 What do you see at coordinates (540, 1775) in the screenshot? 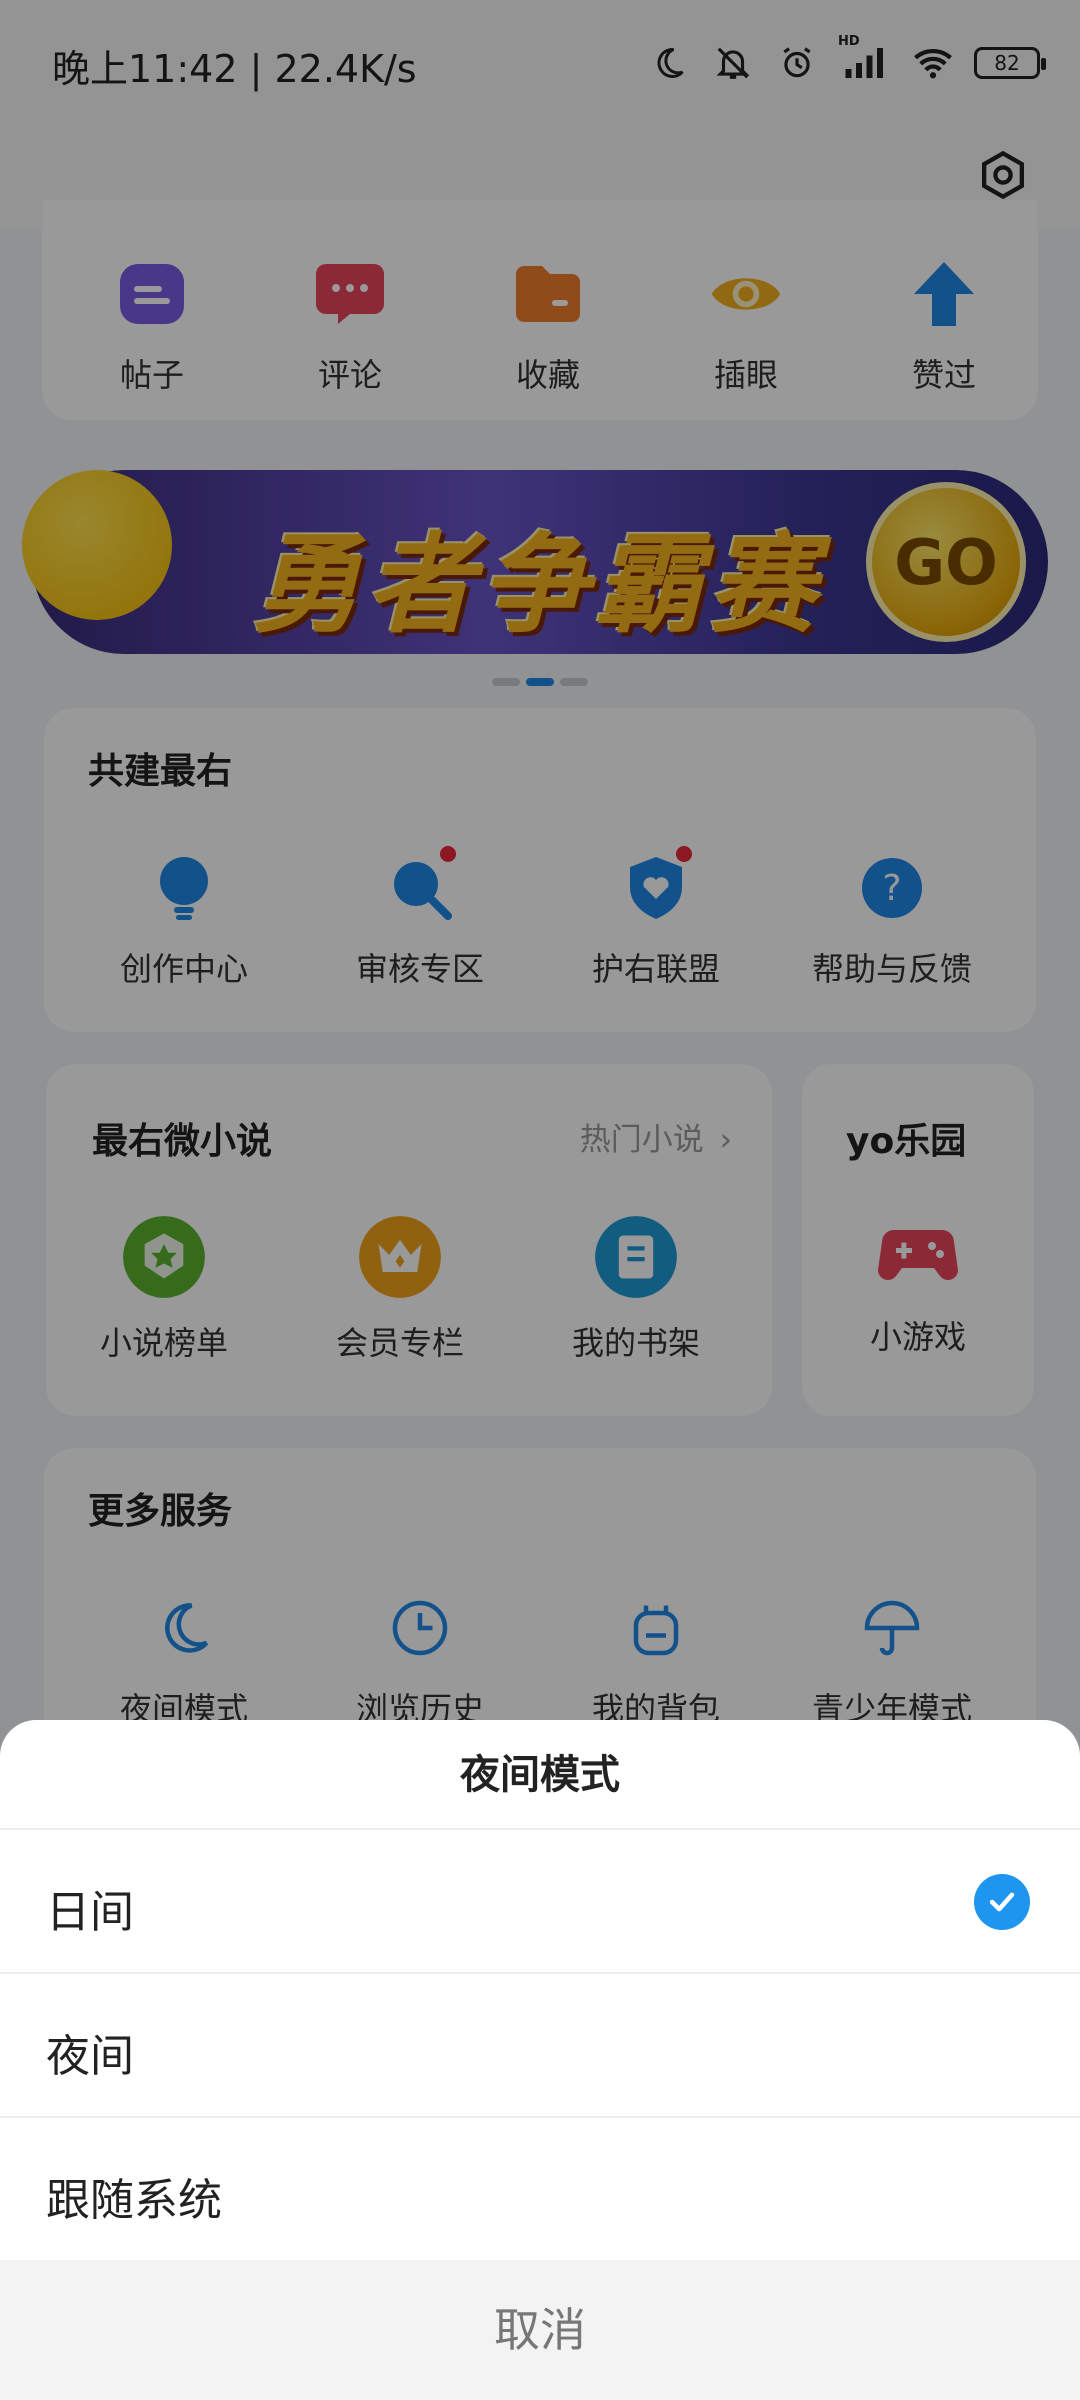
I see `sheet-title: 夜间模式` at bounding box center [540, 1775].